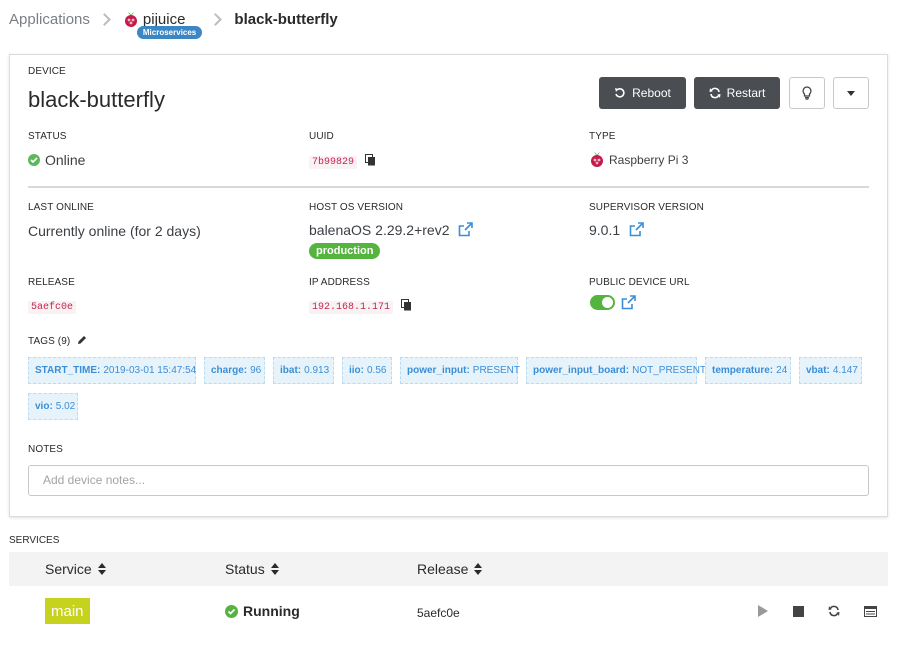 The image size is (898, 657). Describe the element at coordinates (82, 340) in the screenshot. I see `pencil-icon` at that location.